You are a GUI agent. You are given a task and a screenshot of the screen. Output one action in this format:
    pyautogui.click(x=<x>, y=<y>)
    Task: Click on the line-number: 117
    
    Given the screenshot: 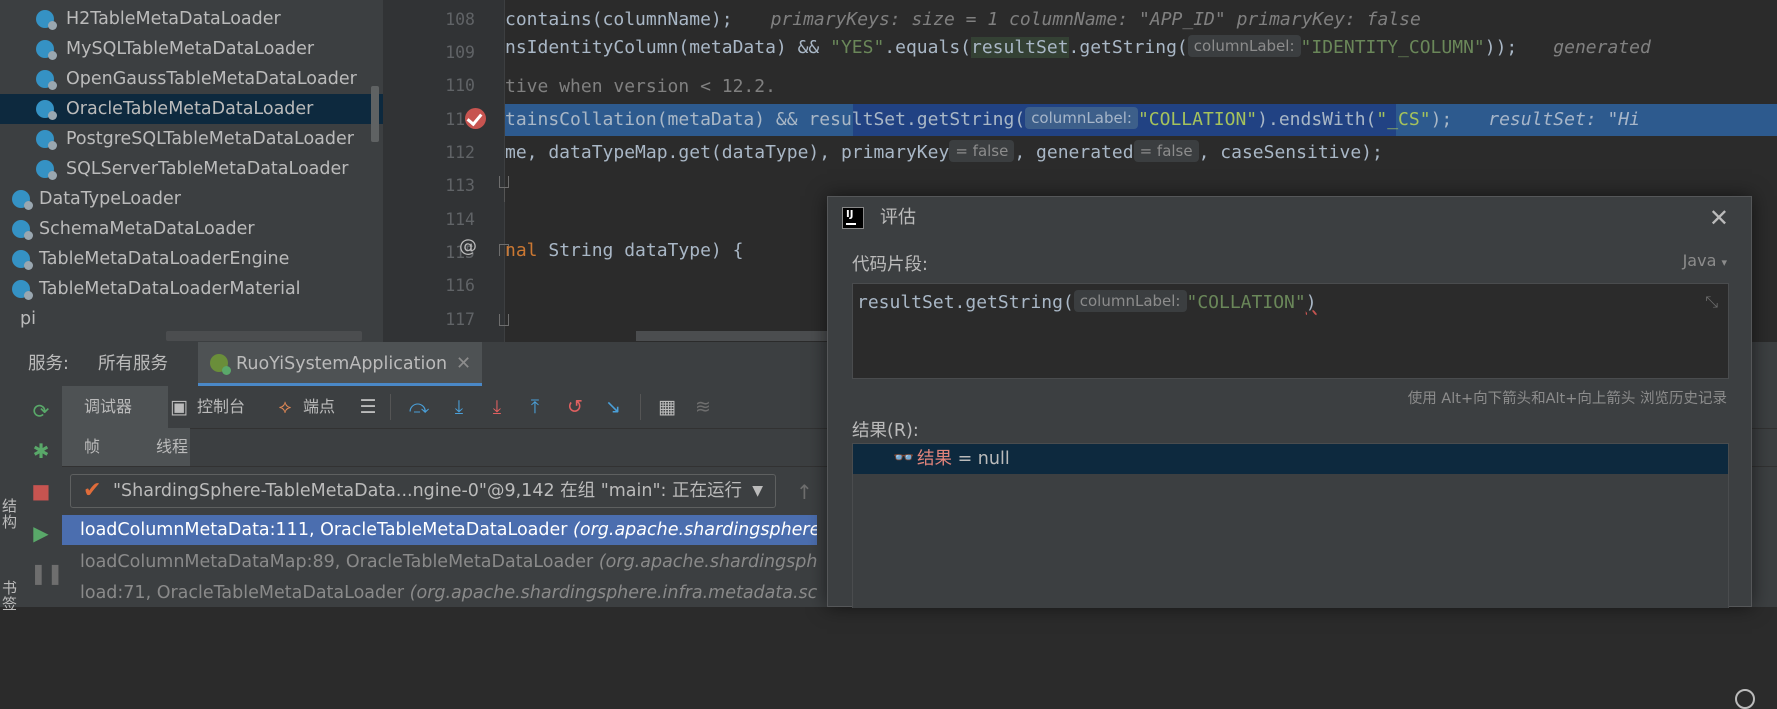 What is the action you would take?
    pyautogui.click(x=460, y=319)
    